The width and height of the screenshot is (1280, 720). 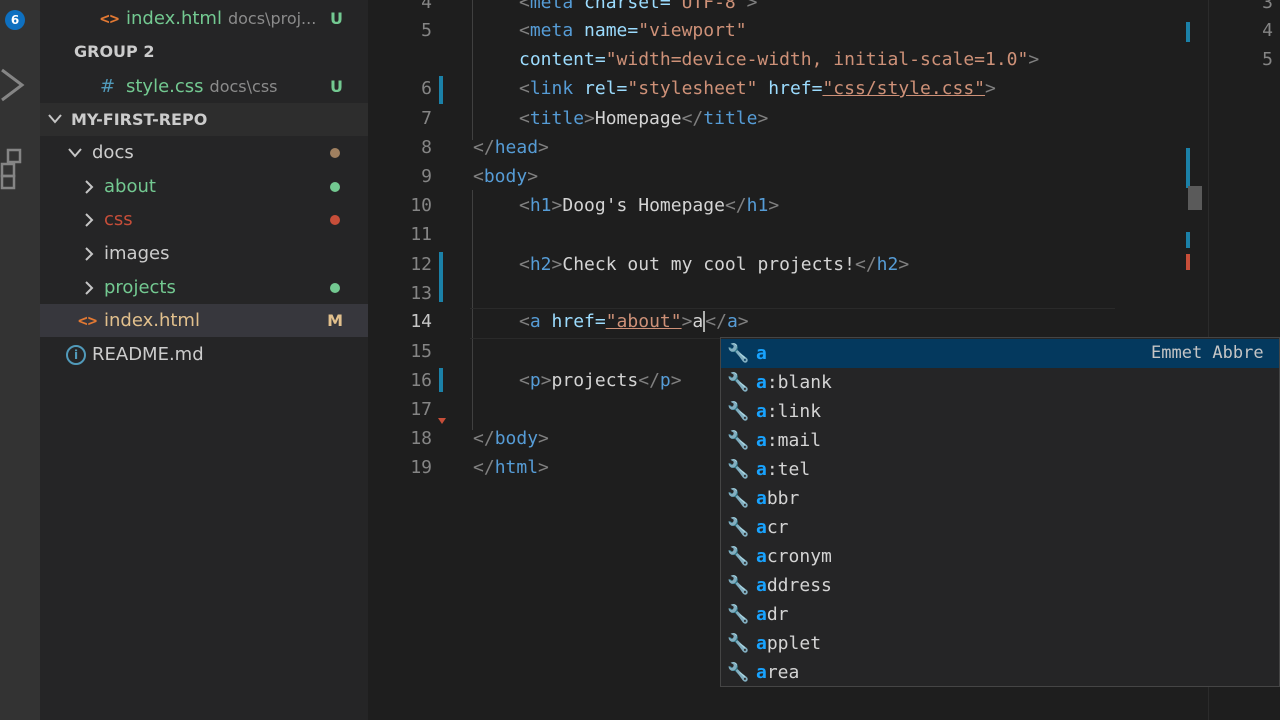 I want to click on suggestion-item: 🔧 applet, so click(x=1000, y=643).